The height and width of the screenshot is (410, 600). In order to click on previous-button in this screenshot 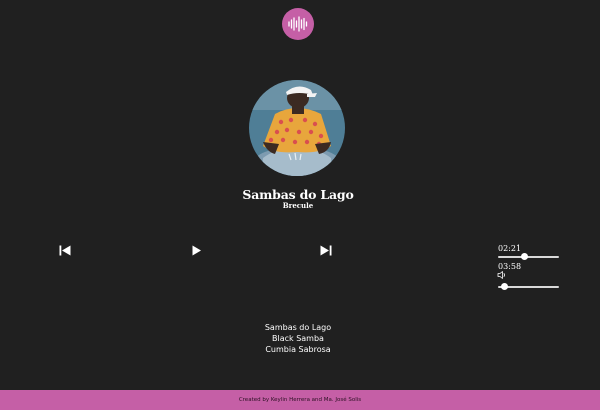, I will do `click(65, 250)`.